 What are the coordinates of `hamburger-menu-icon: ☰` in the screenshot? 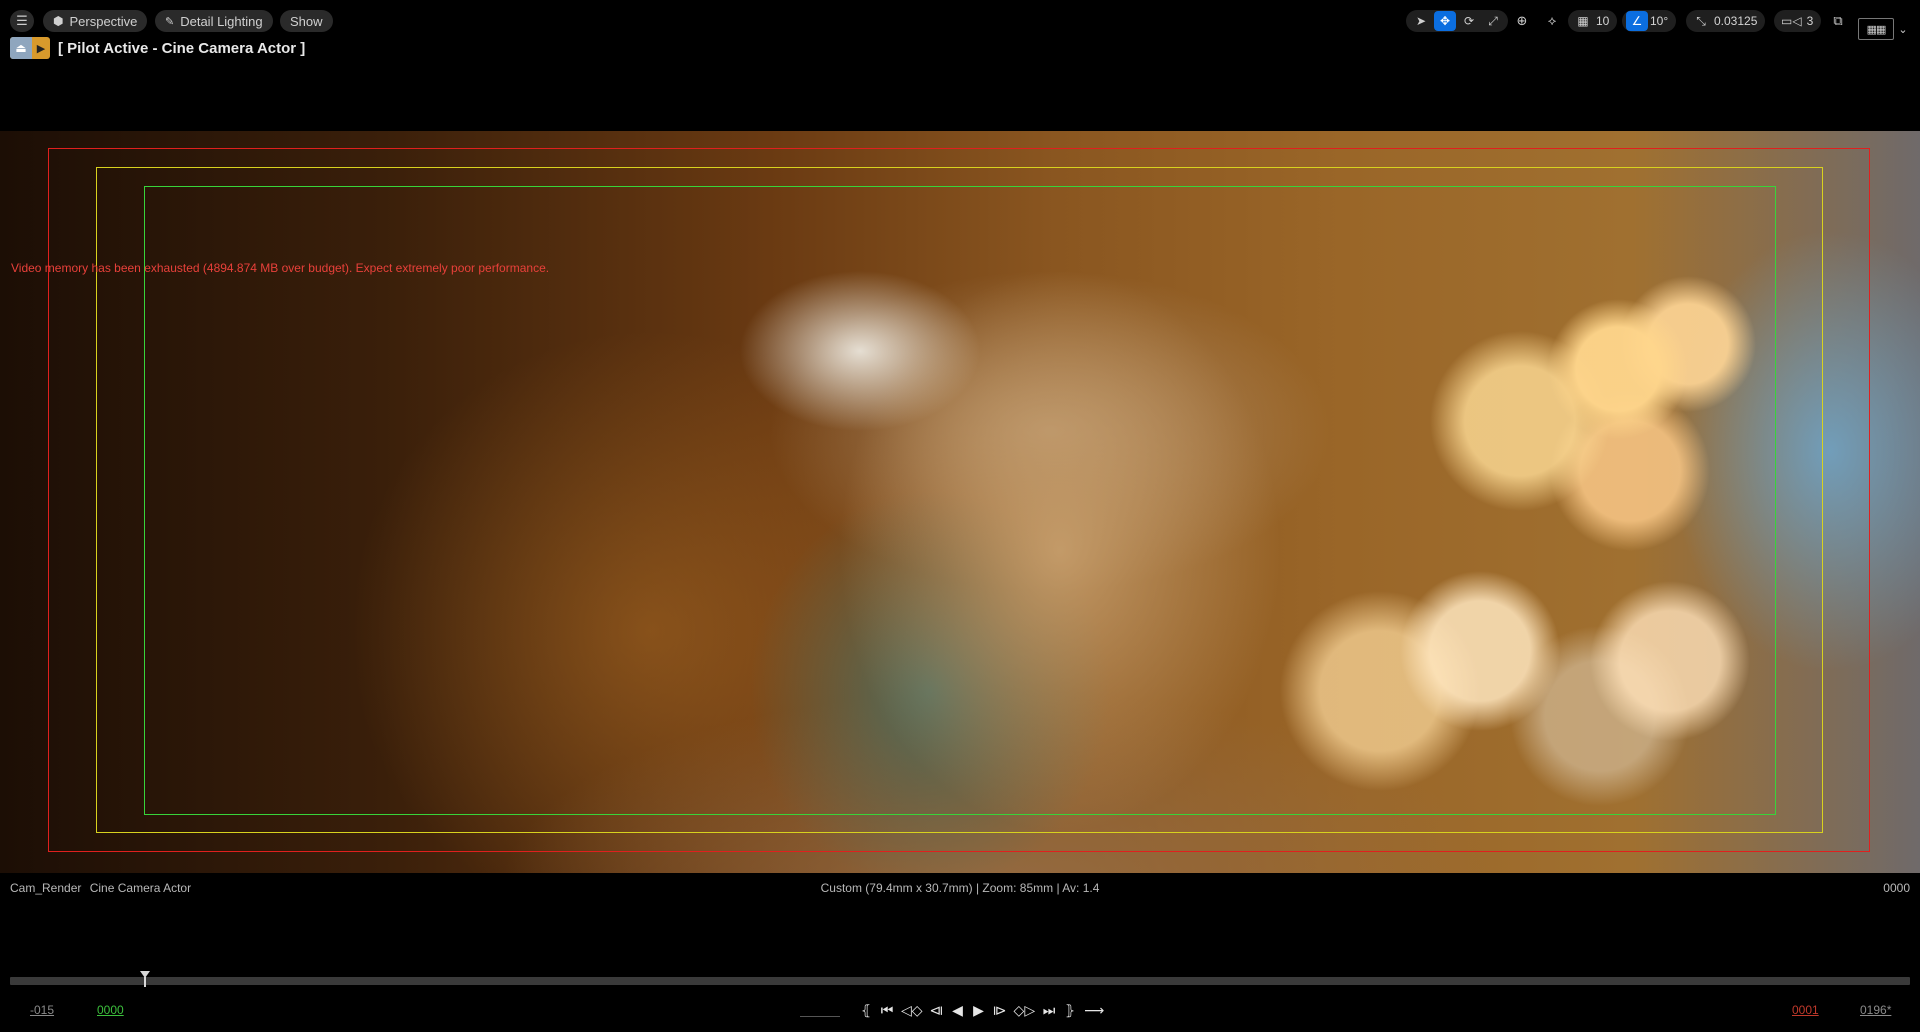 It's located at (22, 20).